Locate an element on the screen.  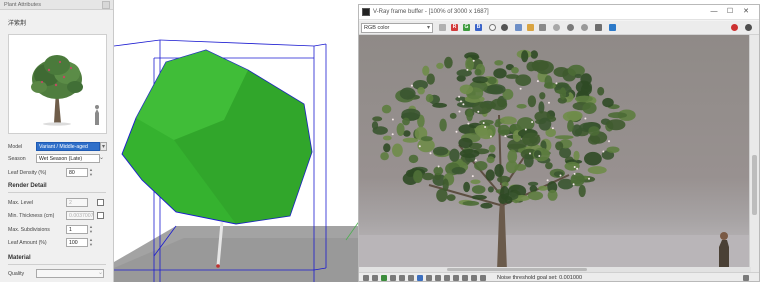
blue-channel-button: B is located at coordinates (478, 27).